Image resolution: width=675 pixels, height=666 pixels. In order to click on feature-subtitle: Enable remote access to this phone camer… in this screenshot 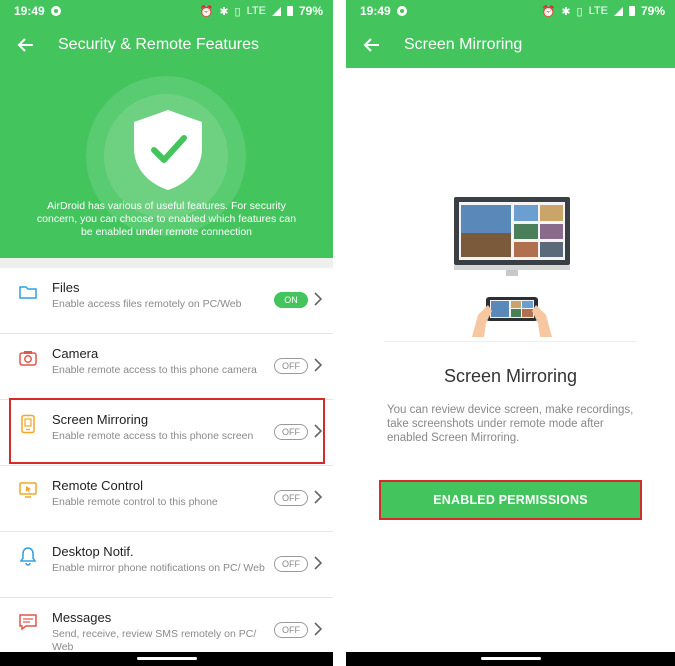, I will do `click(154, 370)`.